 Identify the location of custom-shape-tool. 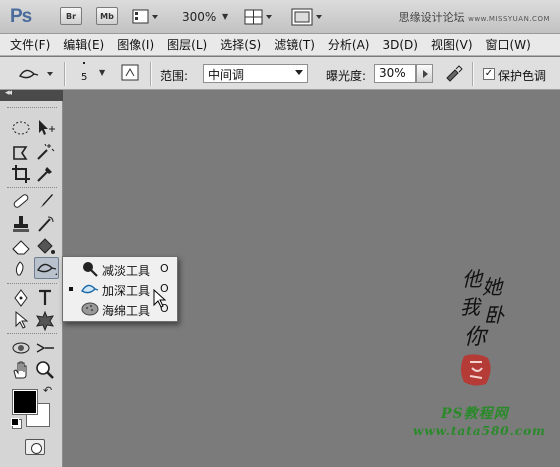
(45, 320).